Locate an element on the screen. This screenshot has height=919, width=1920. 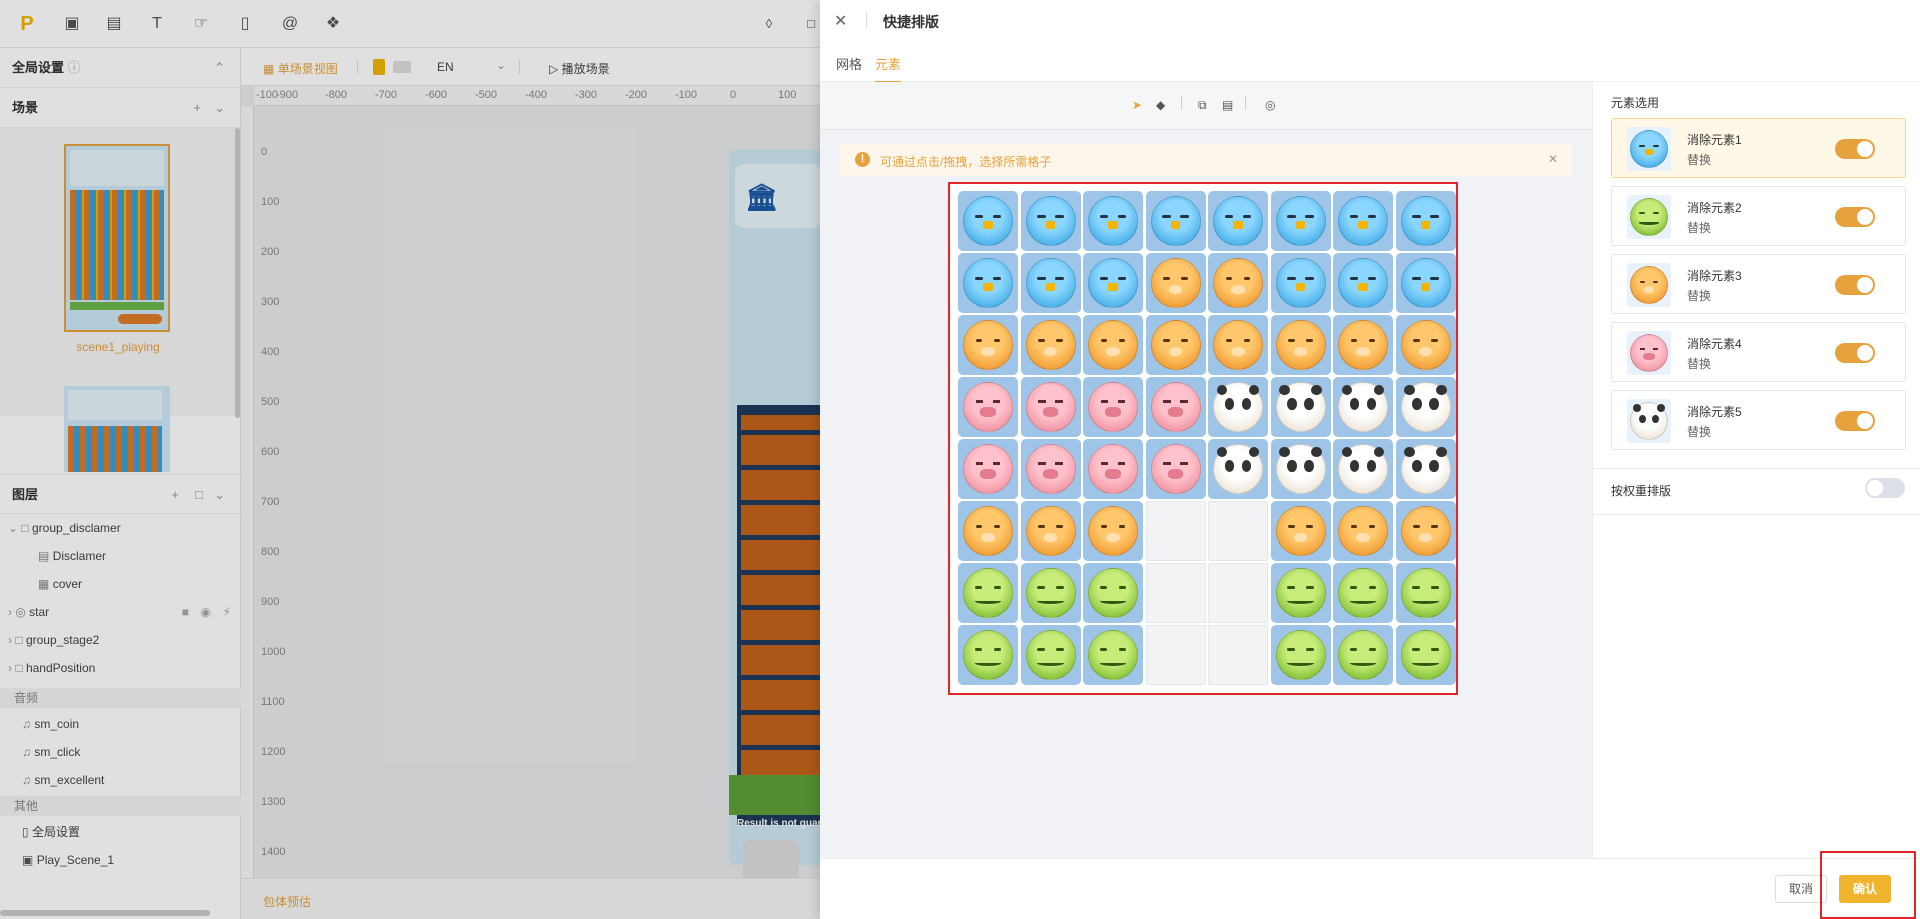
element-card: 消除元素1 替换 is located at coordinates (1758, 148).